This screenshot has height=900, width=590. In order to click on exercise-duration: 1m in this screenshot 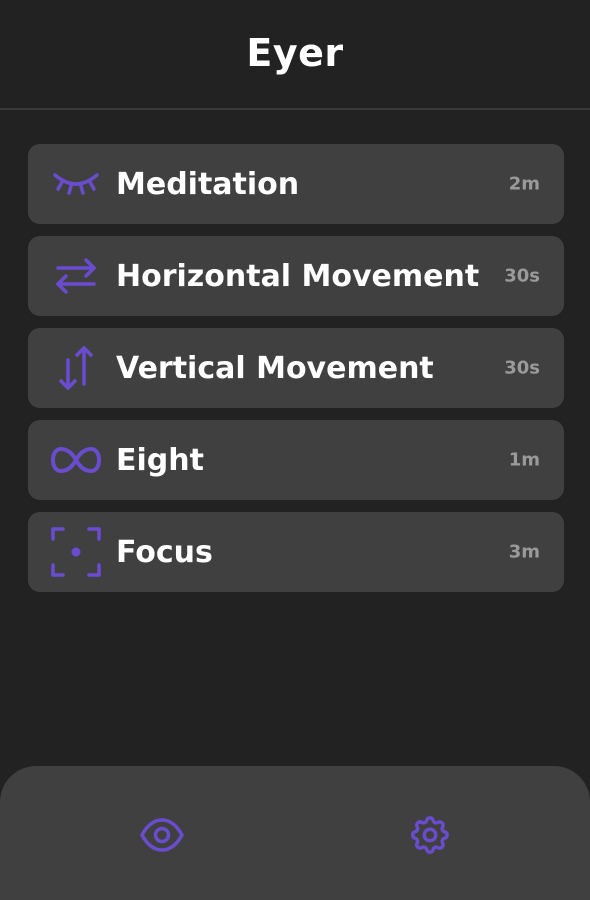, I will do `click(524, 460)`.